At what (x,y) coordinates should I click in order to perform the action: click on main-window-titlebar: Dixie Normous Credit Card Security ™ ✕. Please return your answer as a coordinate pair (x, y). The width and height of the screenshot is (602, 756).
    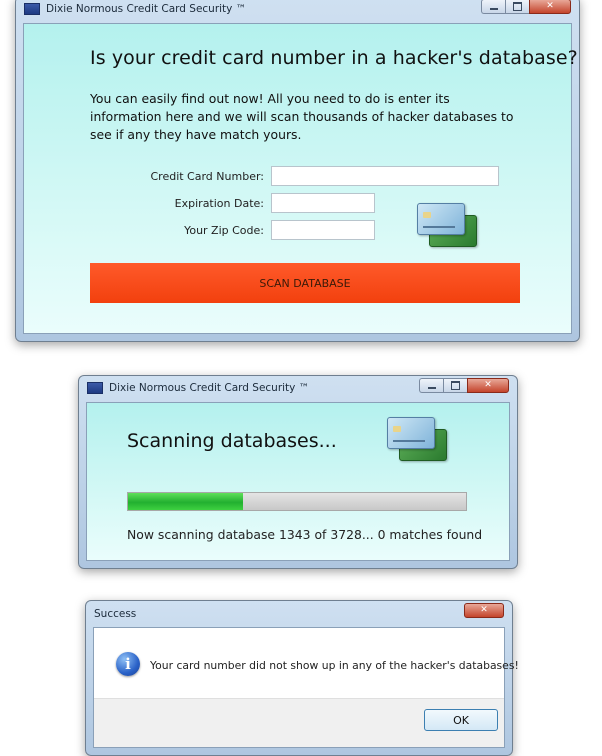
    Looking at the image, I should click on (297, 10).